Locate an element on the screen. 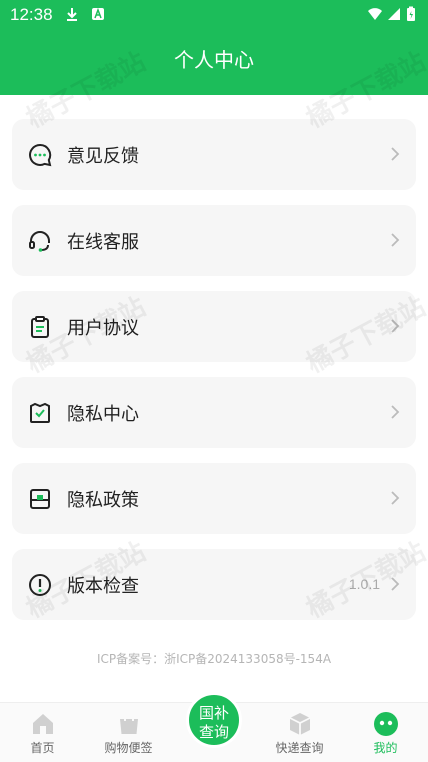 The image size is (428, 762). feedback-chat-icon is located at coordinates (40, 155).